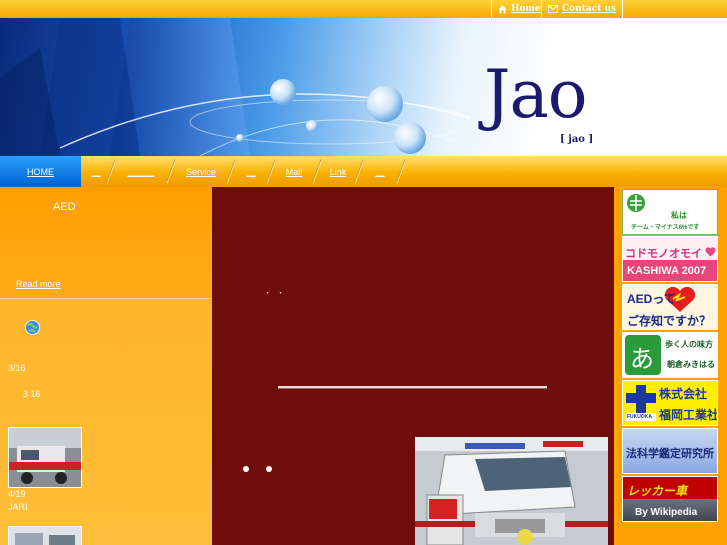 Image resolution: width=727 pixels, height=545 pixels. What do you see at coordinates (710, 252) in the screenshot?
I see `heart-icon` at bounding box center [710, 252].